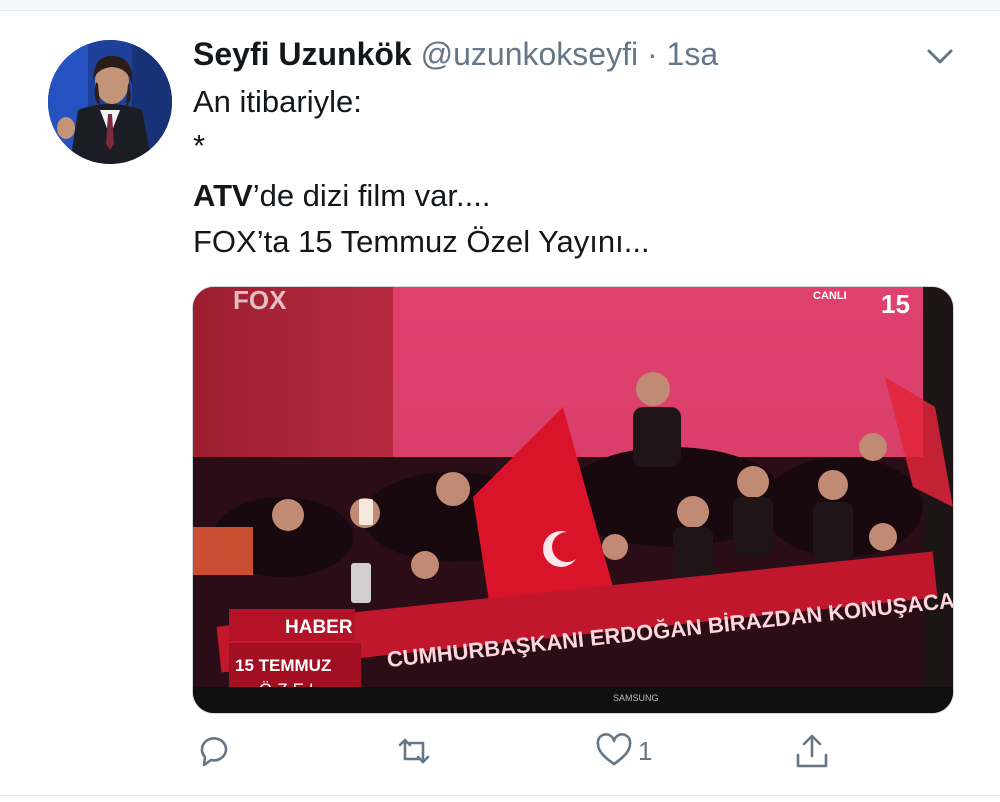 The height and width of the screenshot is (802, 1000). Describe the element at coordinates (277, 101) in the screenshot. I see `tweet-text-line: An itibariyle:` at that location.